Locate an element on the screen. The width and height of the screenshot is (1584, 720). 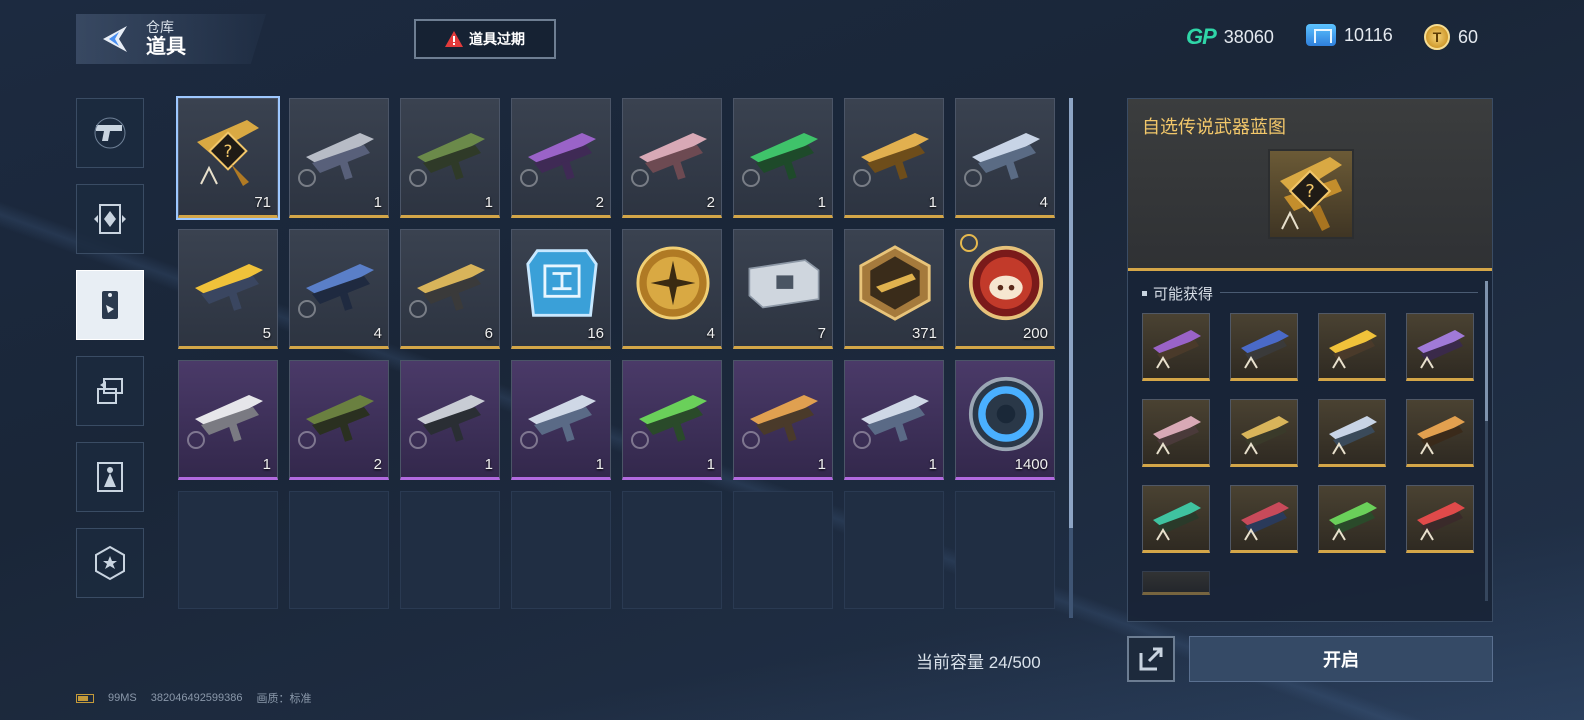
back-button: 仓库 道具 is located at coordinates (171, 39).